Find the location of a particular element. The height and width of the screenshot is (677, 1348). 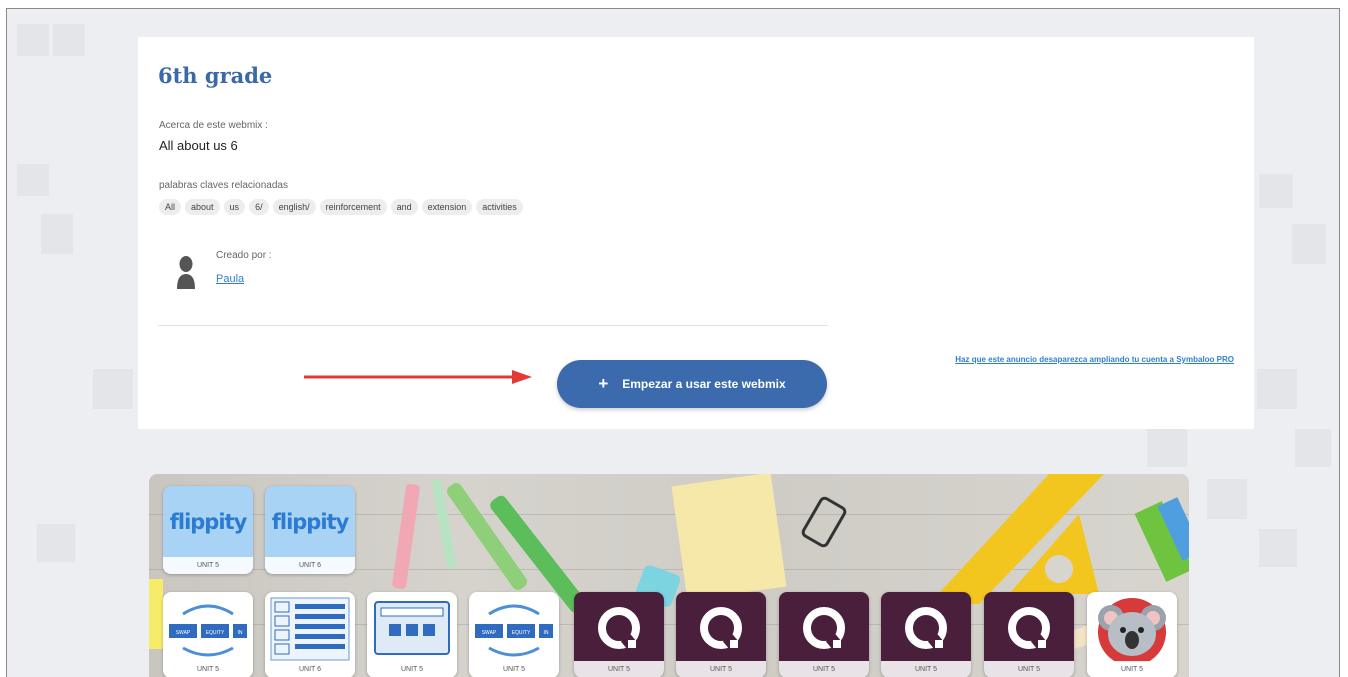

start-webmix-button: + Empezar a usar este webmix is located at coordinates (692, 384).